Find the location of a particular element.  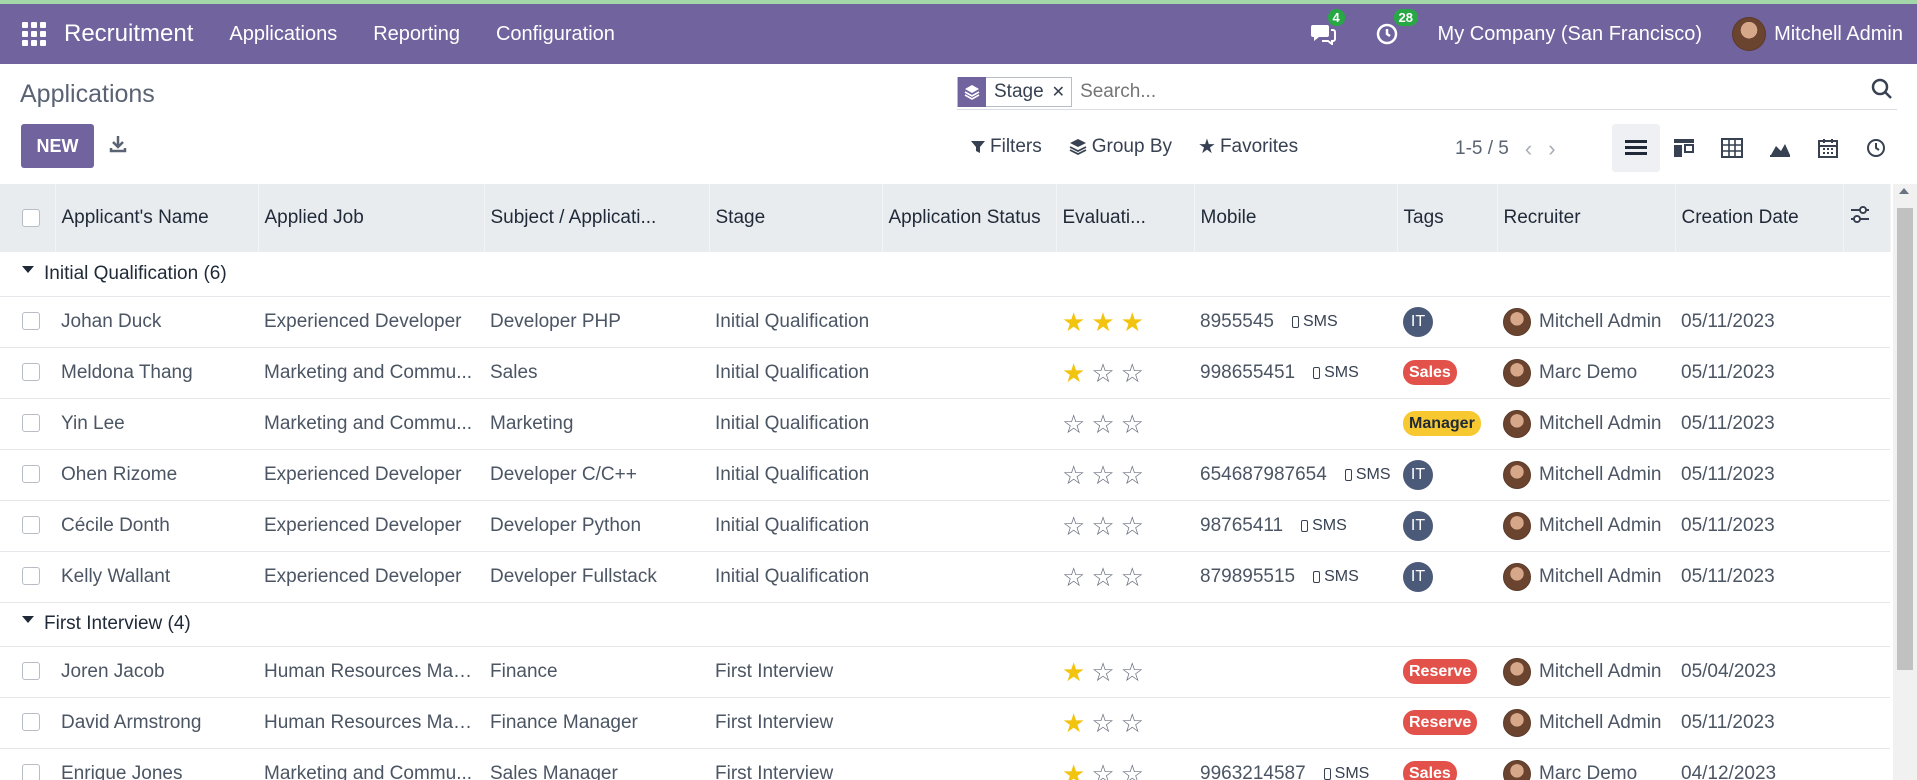

select-all-checkbox is located at coordinates (28, 218).